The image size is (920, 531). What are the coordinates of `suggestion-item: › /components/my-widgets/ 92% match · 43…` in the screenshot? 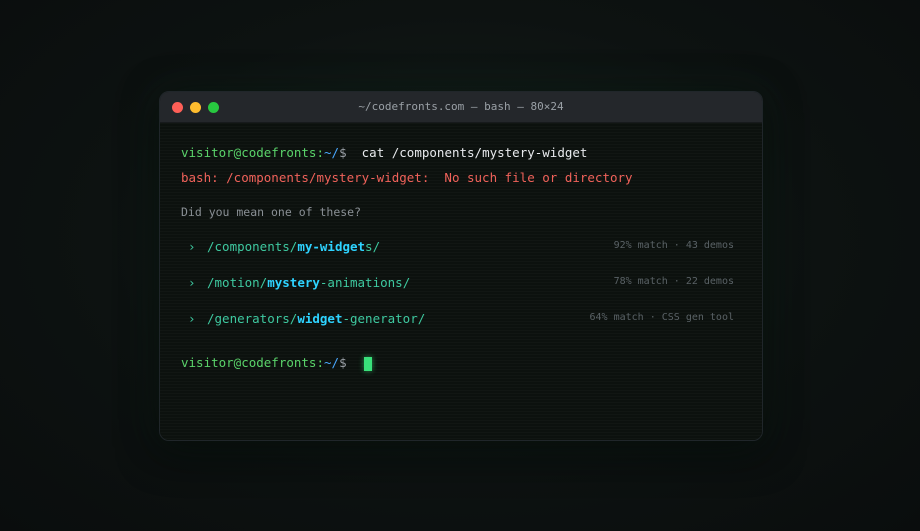 It's located at (457, 248).